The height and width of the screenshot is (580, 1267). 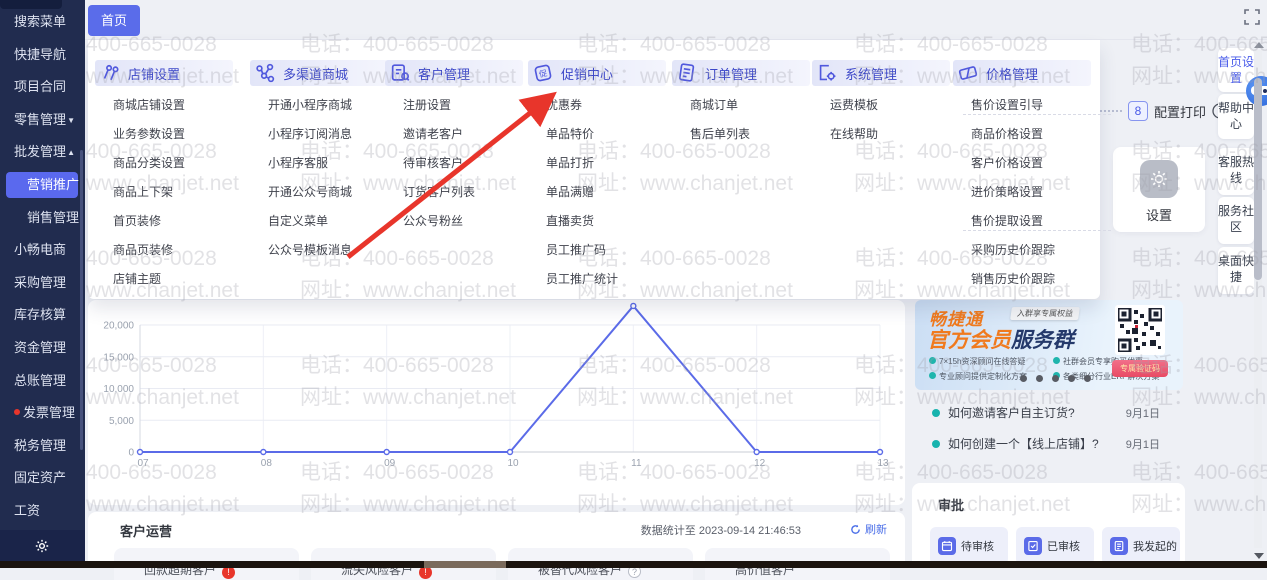 I want to click on sidebar-item-4: 零售管理 ▼, so click(x=42, y=120).